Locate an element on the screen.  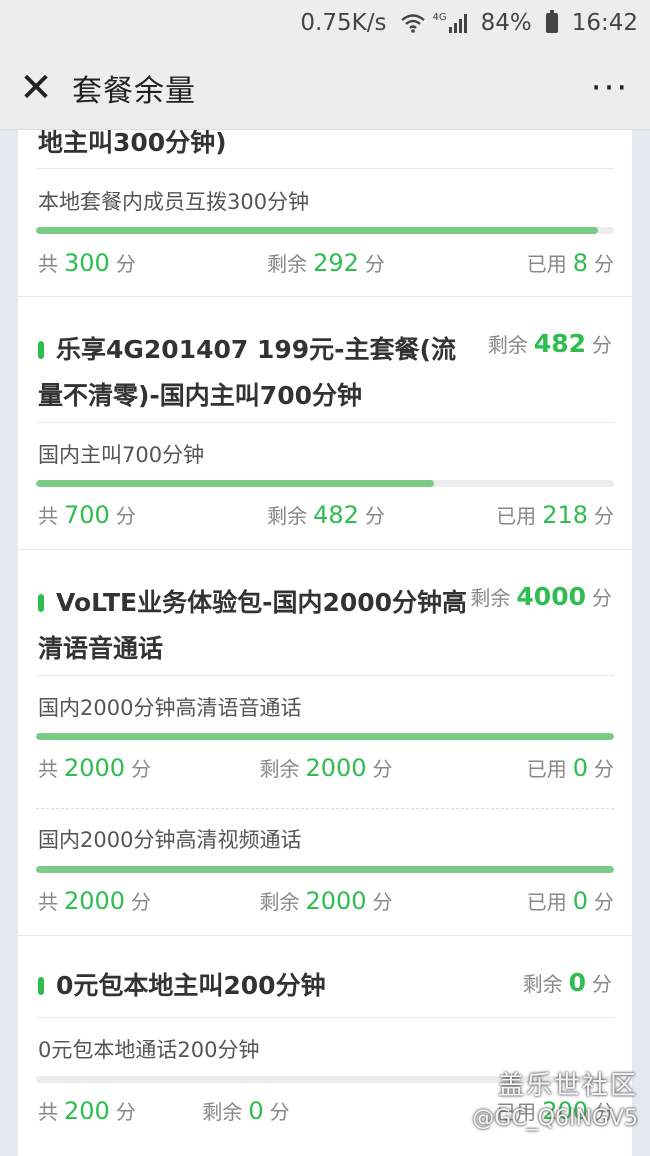
package-remain: 剩余 482 分 is located at coordinates (549, 343).